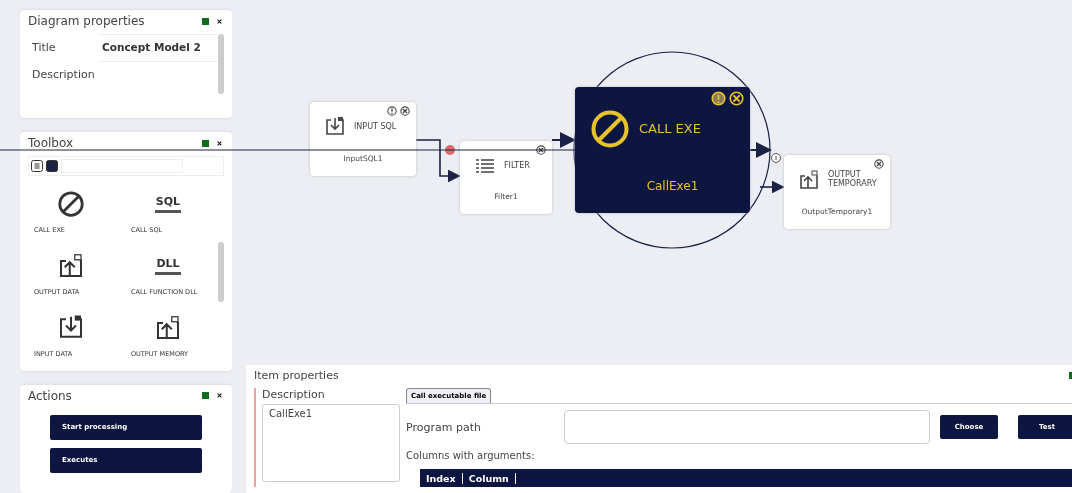 Image resolution: width=1072 pixels, height=493 pixels. What do you see at coordinates (441, 478) in the screenshot?
I see `column-header: Index` at bounding box center [441, 478].